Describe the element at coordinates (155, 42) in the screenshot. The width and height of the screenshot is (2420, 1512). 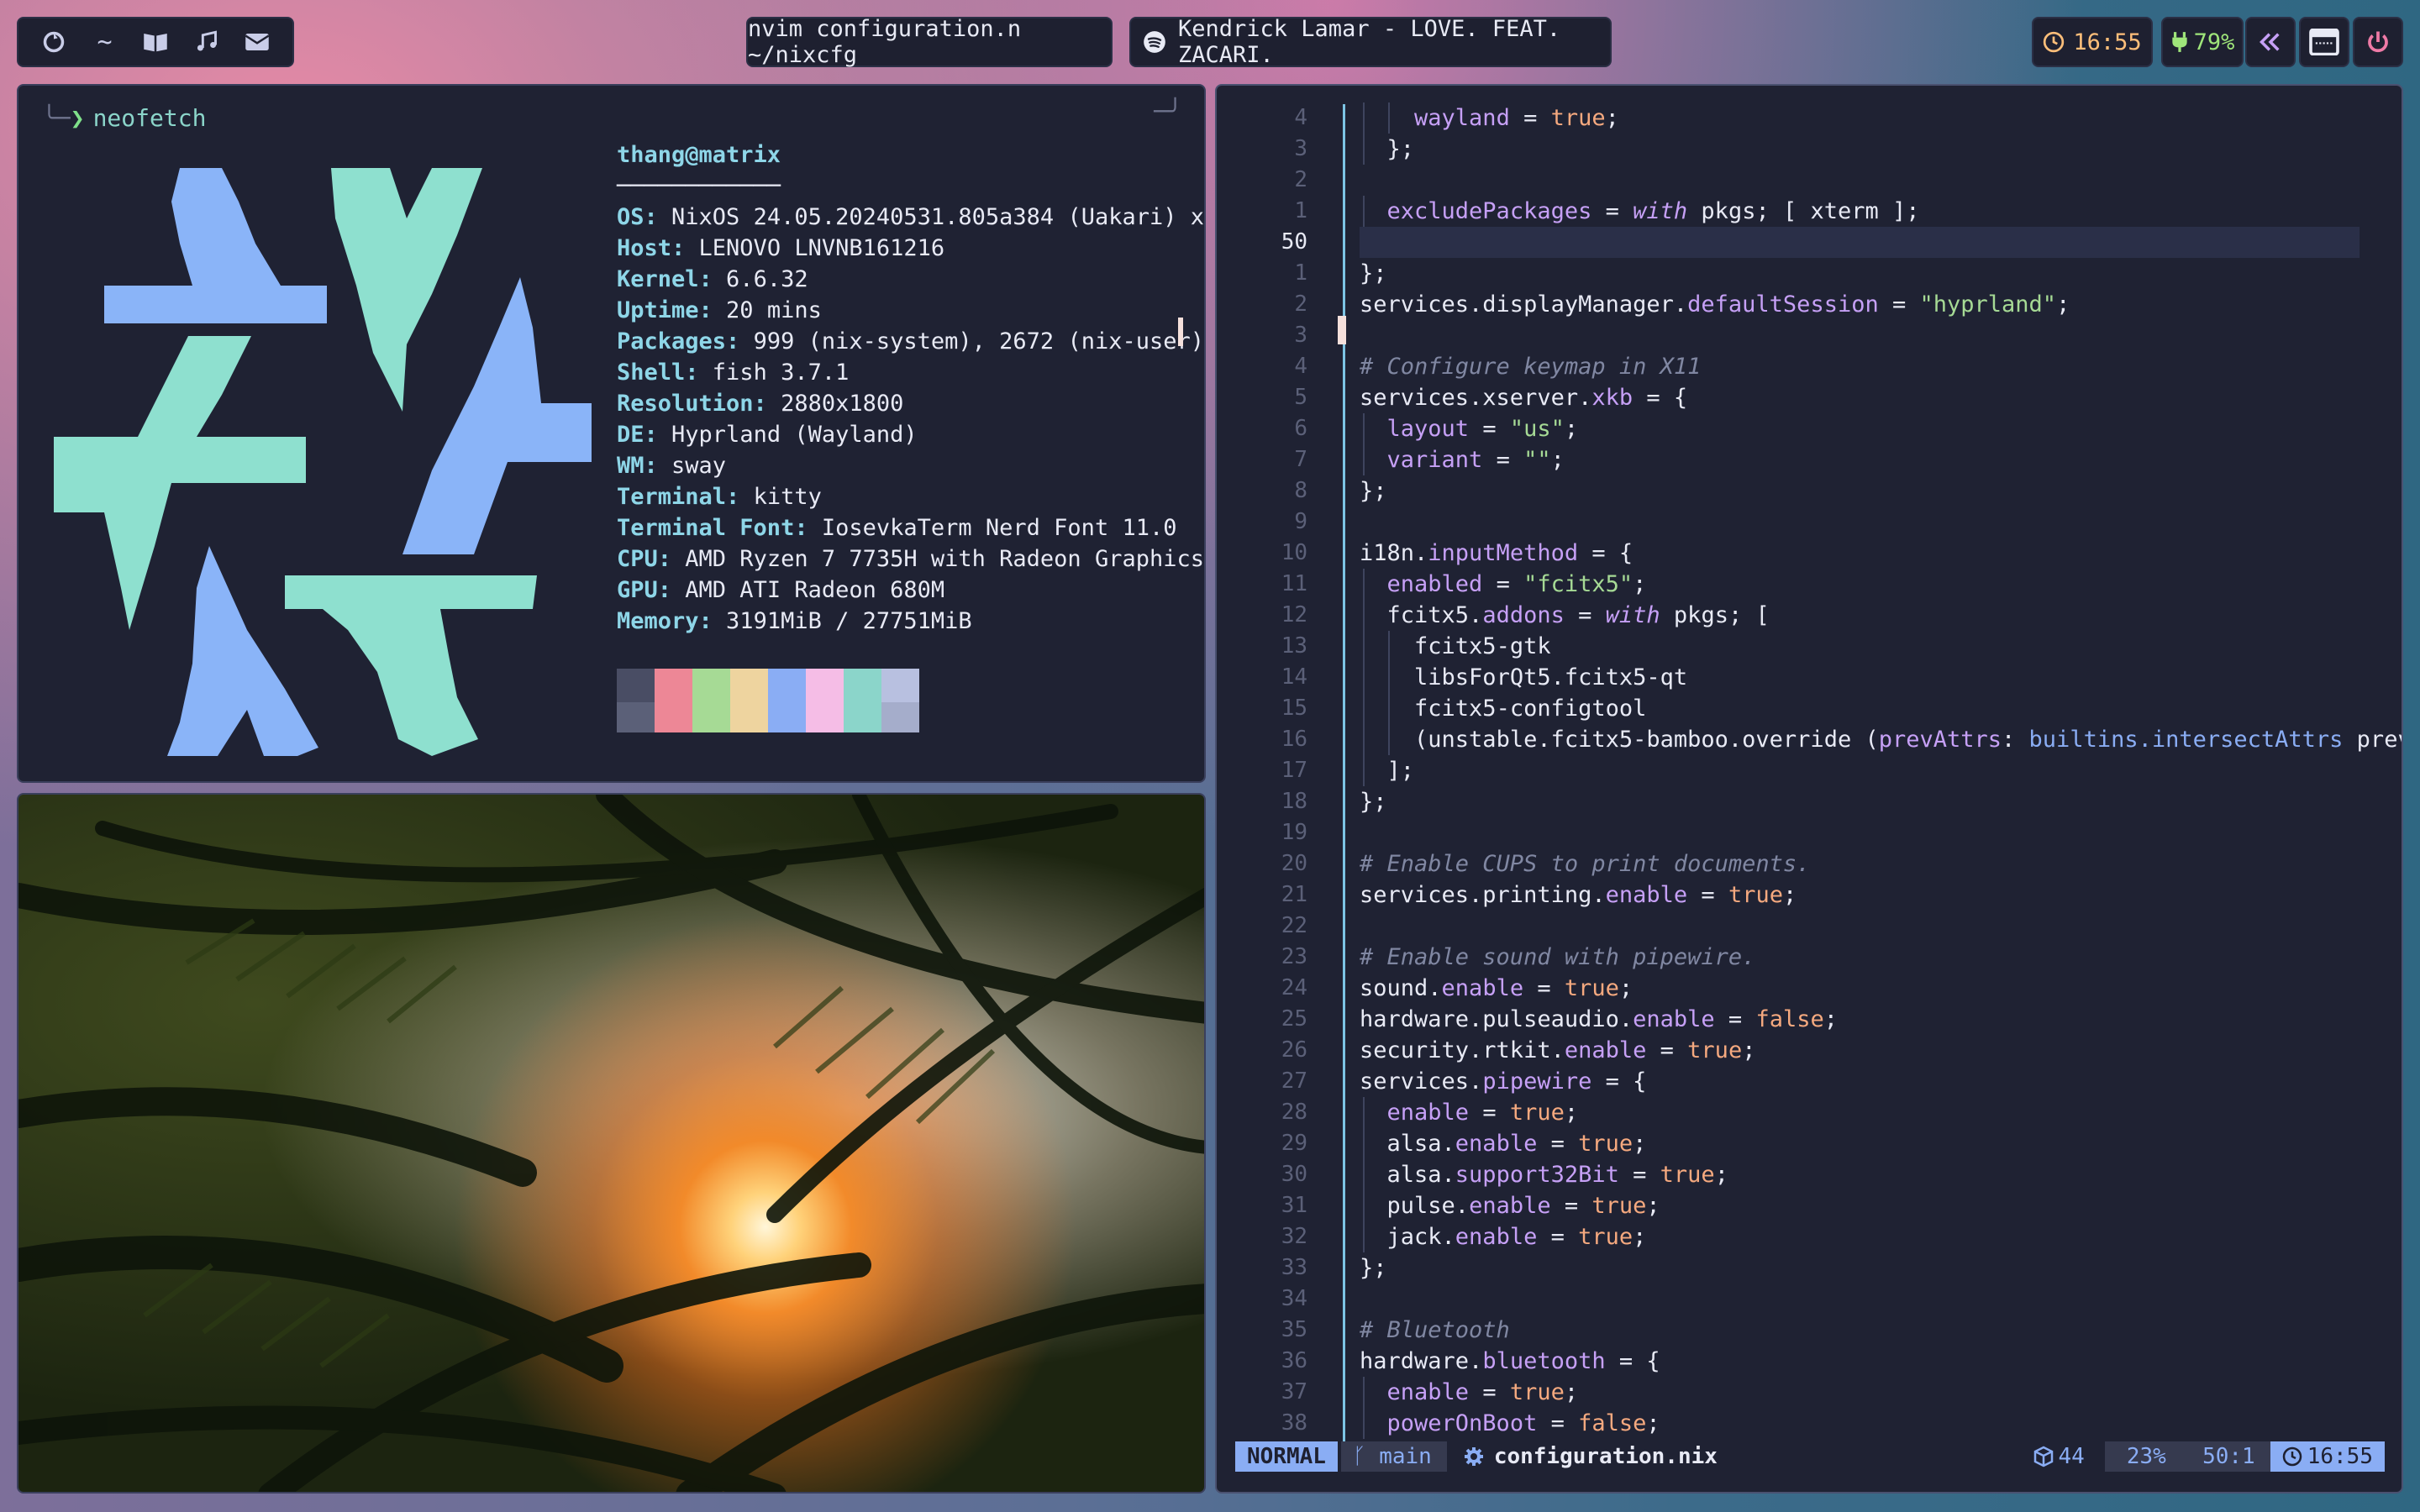
I see `book-icon` at that location.